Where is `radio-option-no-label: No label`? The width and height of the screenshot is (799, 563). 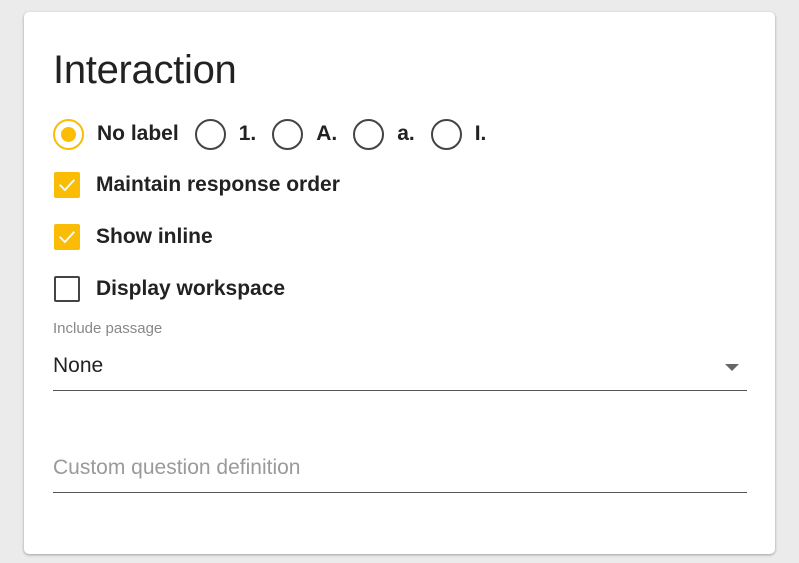
radio-option-no-label: No label is located at coordinates (116, 134).